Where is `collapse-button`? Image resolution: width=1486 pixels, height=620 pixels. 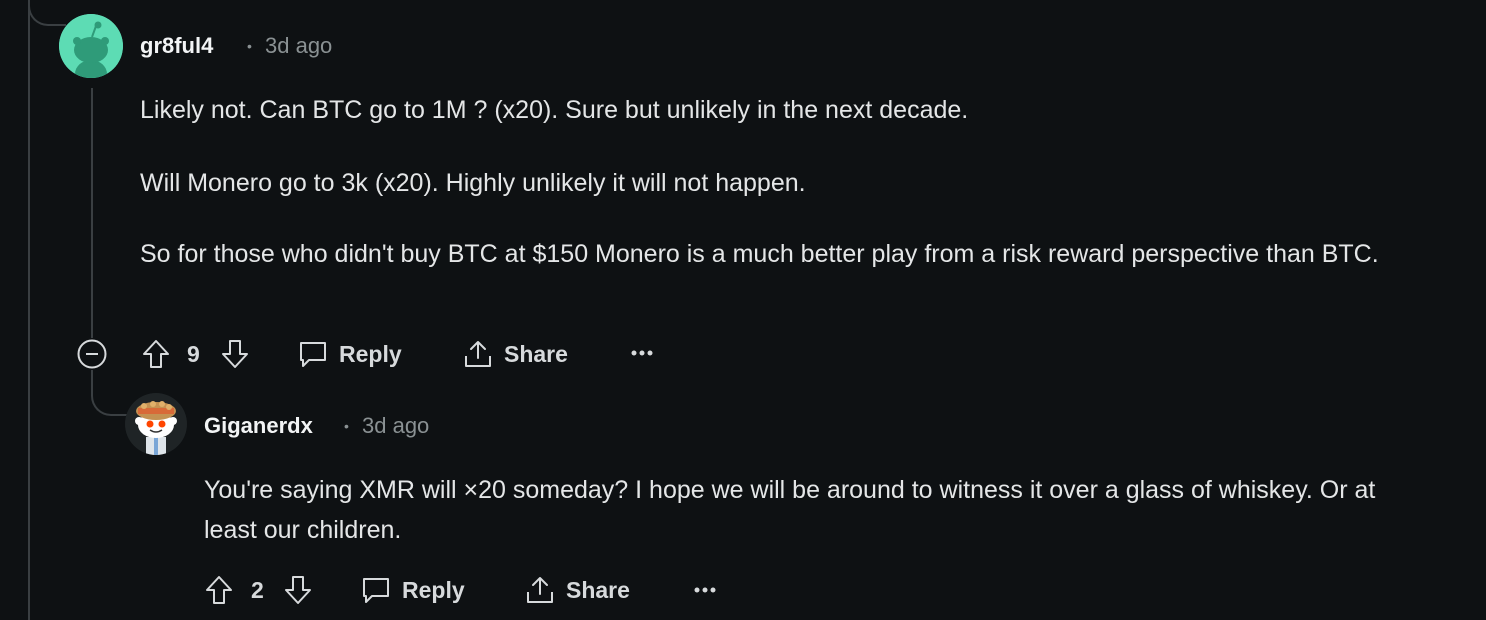
collapse-button is located at coordinates (92, 354).